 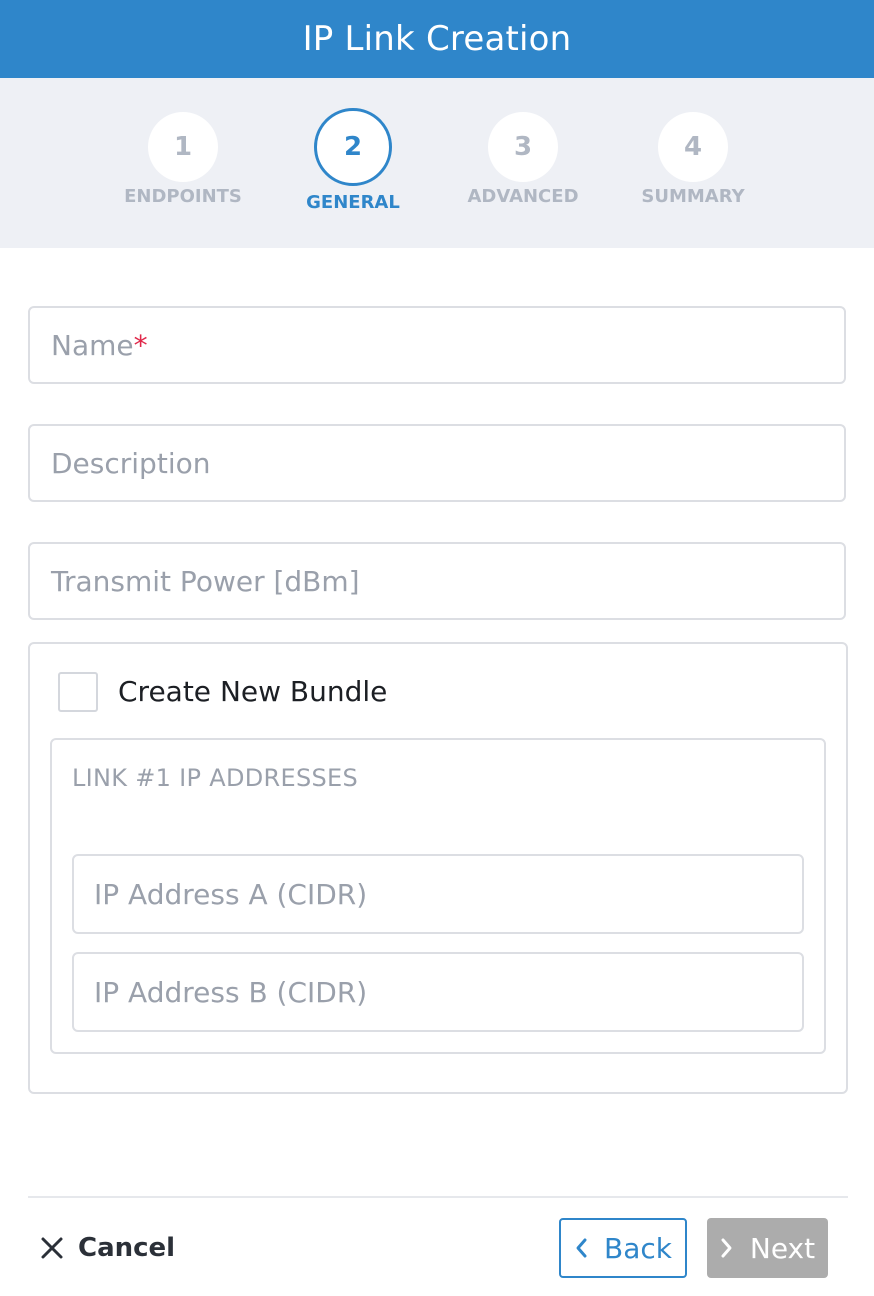 I want to click on link-ip-addresses-title: LINK #1 IP ADDRESSES, so click(x=215, y=778).